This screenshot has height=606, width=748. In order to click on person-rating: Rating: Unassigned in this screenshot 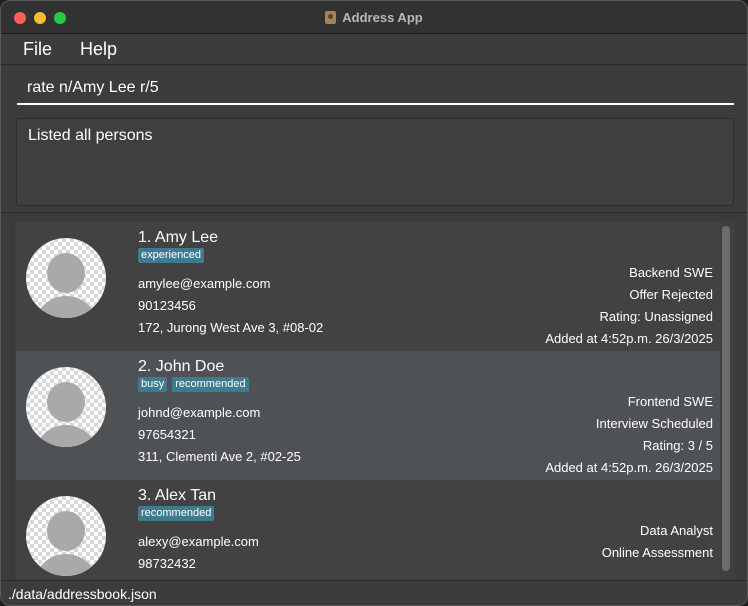, I will do `click(656, 316)`.